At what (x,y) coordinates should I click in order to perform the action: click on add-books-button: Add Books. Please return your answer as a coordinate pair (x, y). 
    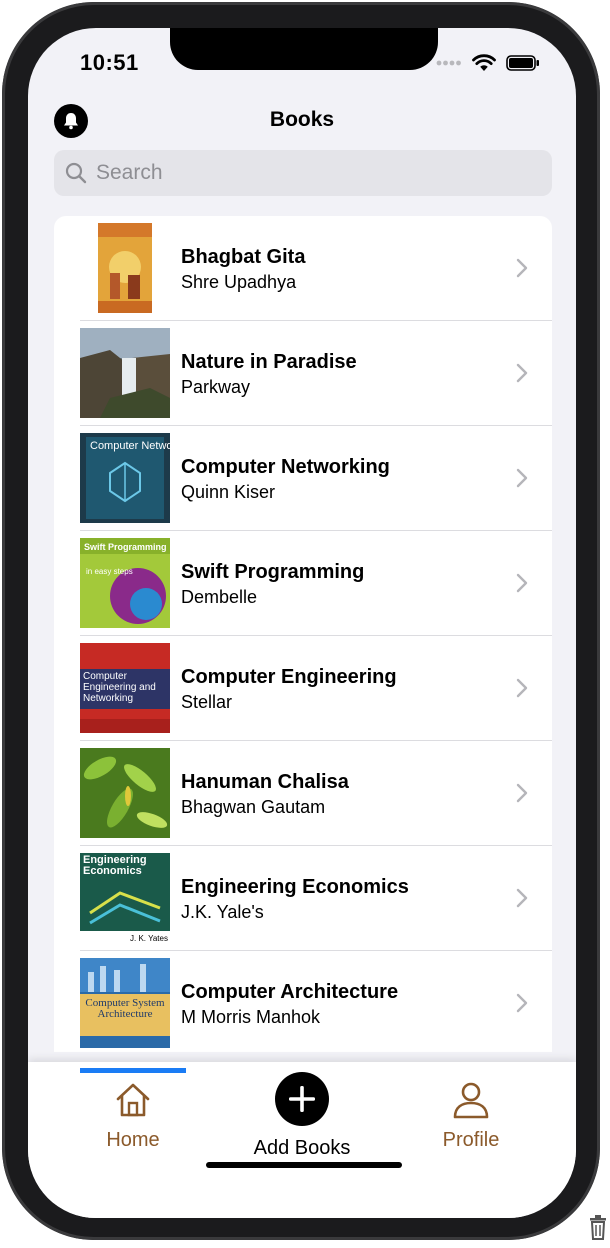
    Looking at the image, I should click on (302, 1116).